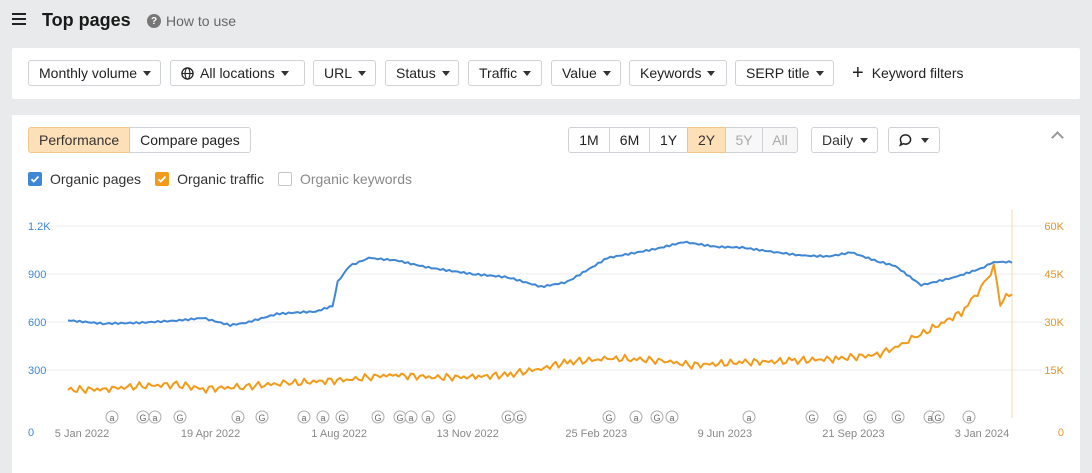 Image resolution: width=1092 pixels, height=473 pixels. Describe the element at coordinates (338, 73) in the screenshot. I see `filter-label: URL` at that location.